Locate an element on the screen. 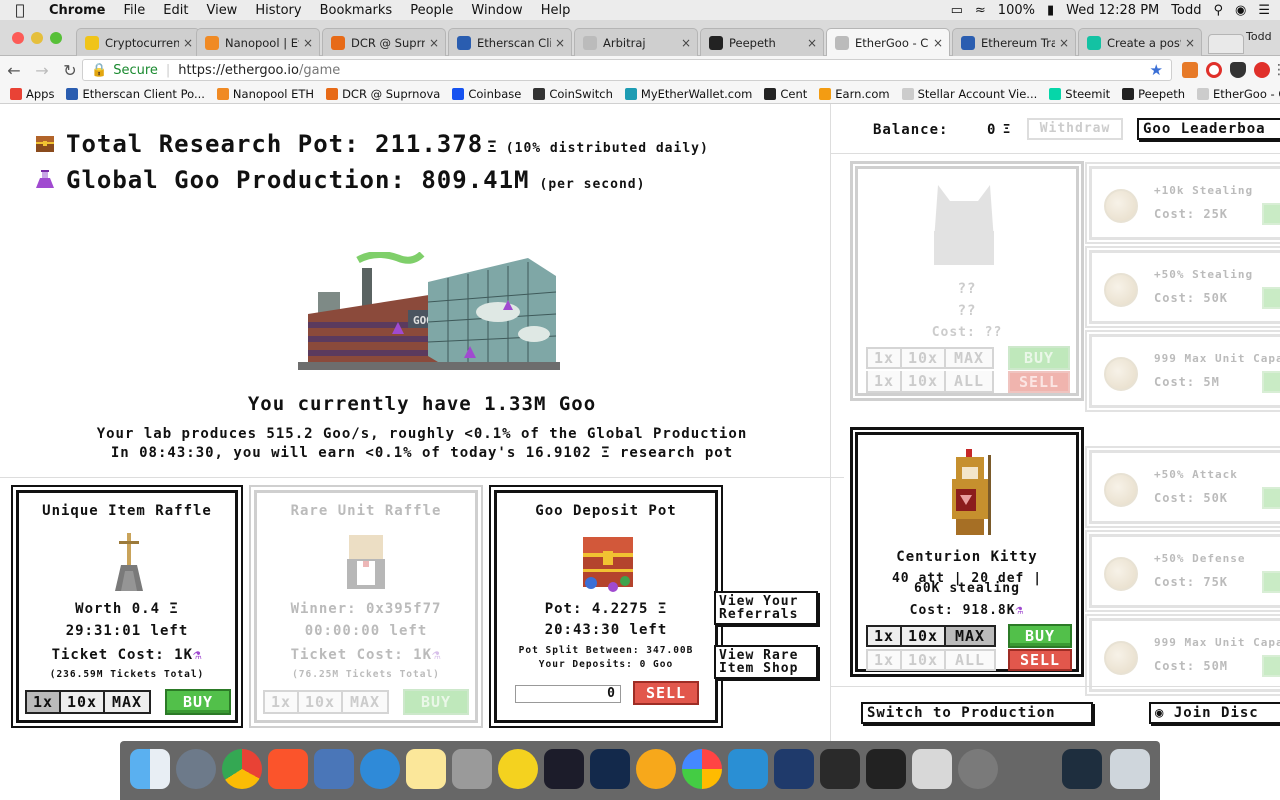 The height and width of the screenshot is (800, 1280). bookmark-item: Peepeth is located at coordinates (1153, 94).